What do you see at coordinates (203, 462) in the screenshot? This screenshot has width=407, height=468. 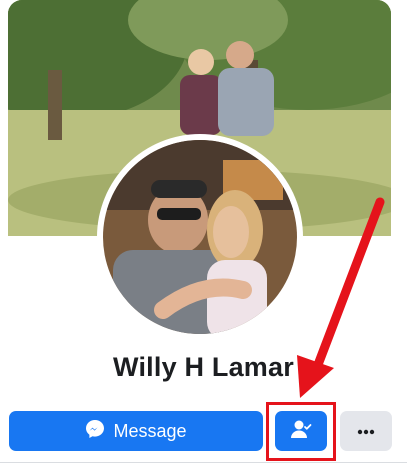 I see `divider` at bounding box center [203, 462].